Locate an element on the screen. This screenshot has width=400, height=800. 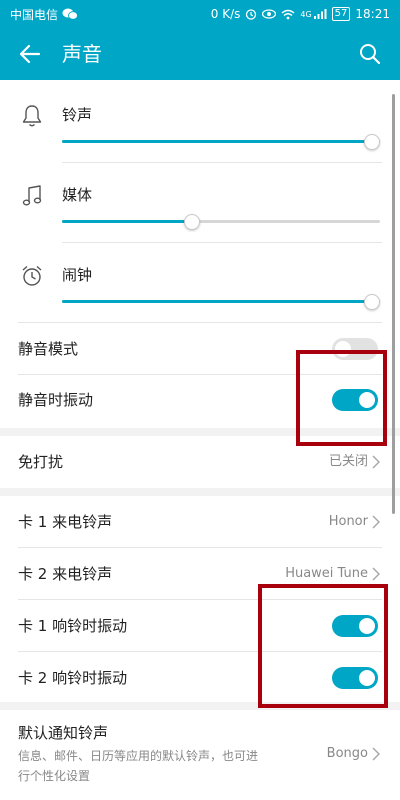
sim2-ringtone-label: 卡 2 来电铃声 is located at coordinates (65, 574).